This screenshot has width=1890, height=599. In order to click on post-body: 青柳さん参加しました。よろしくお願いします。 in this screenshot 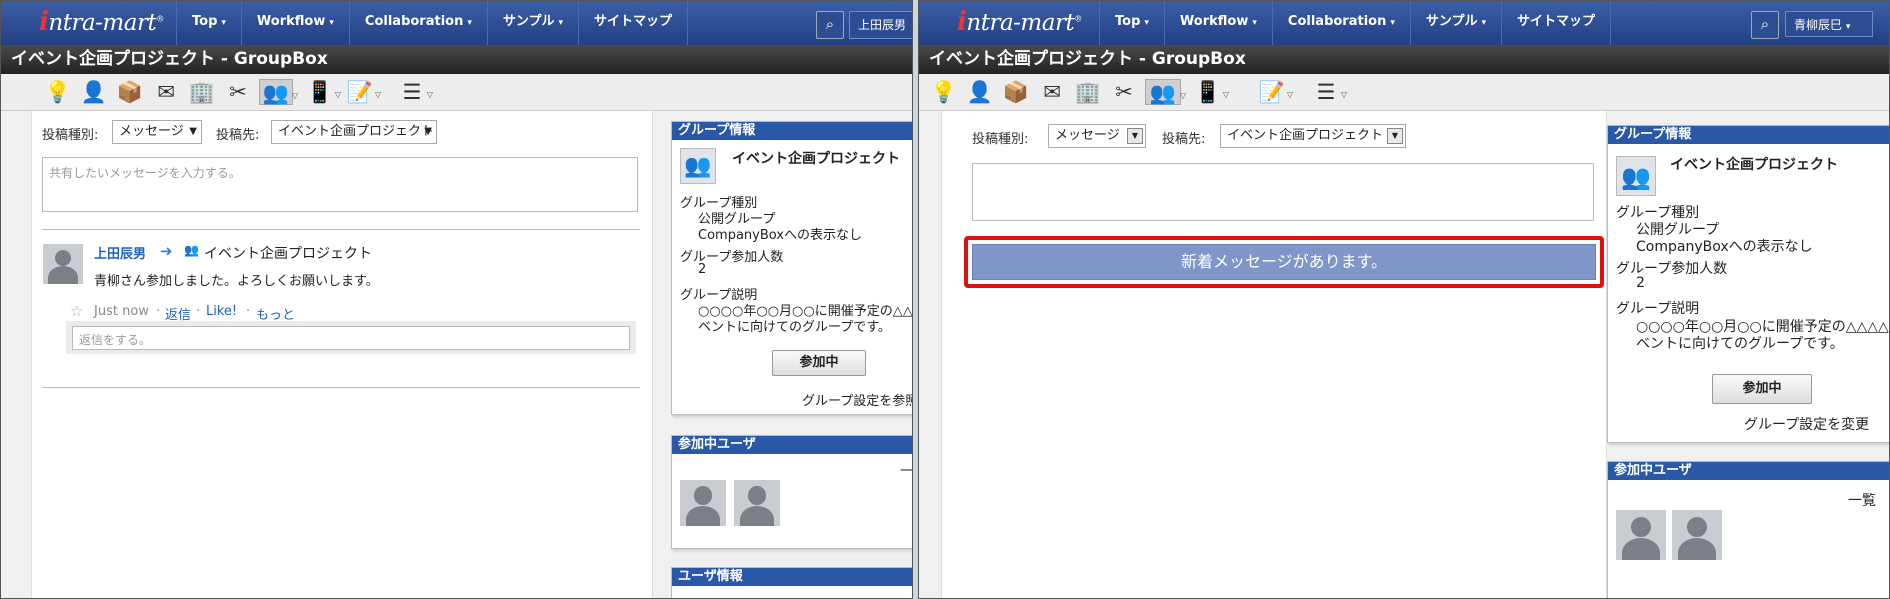, I will do `click(236, 281)`.